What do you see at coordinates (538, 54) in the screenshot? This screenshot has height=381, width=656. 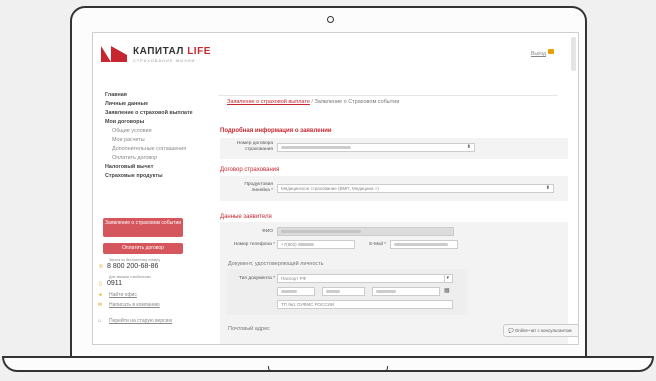 I see `logout-link: Выход` at bounding box center [538, 54].